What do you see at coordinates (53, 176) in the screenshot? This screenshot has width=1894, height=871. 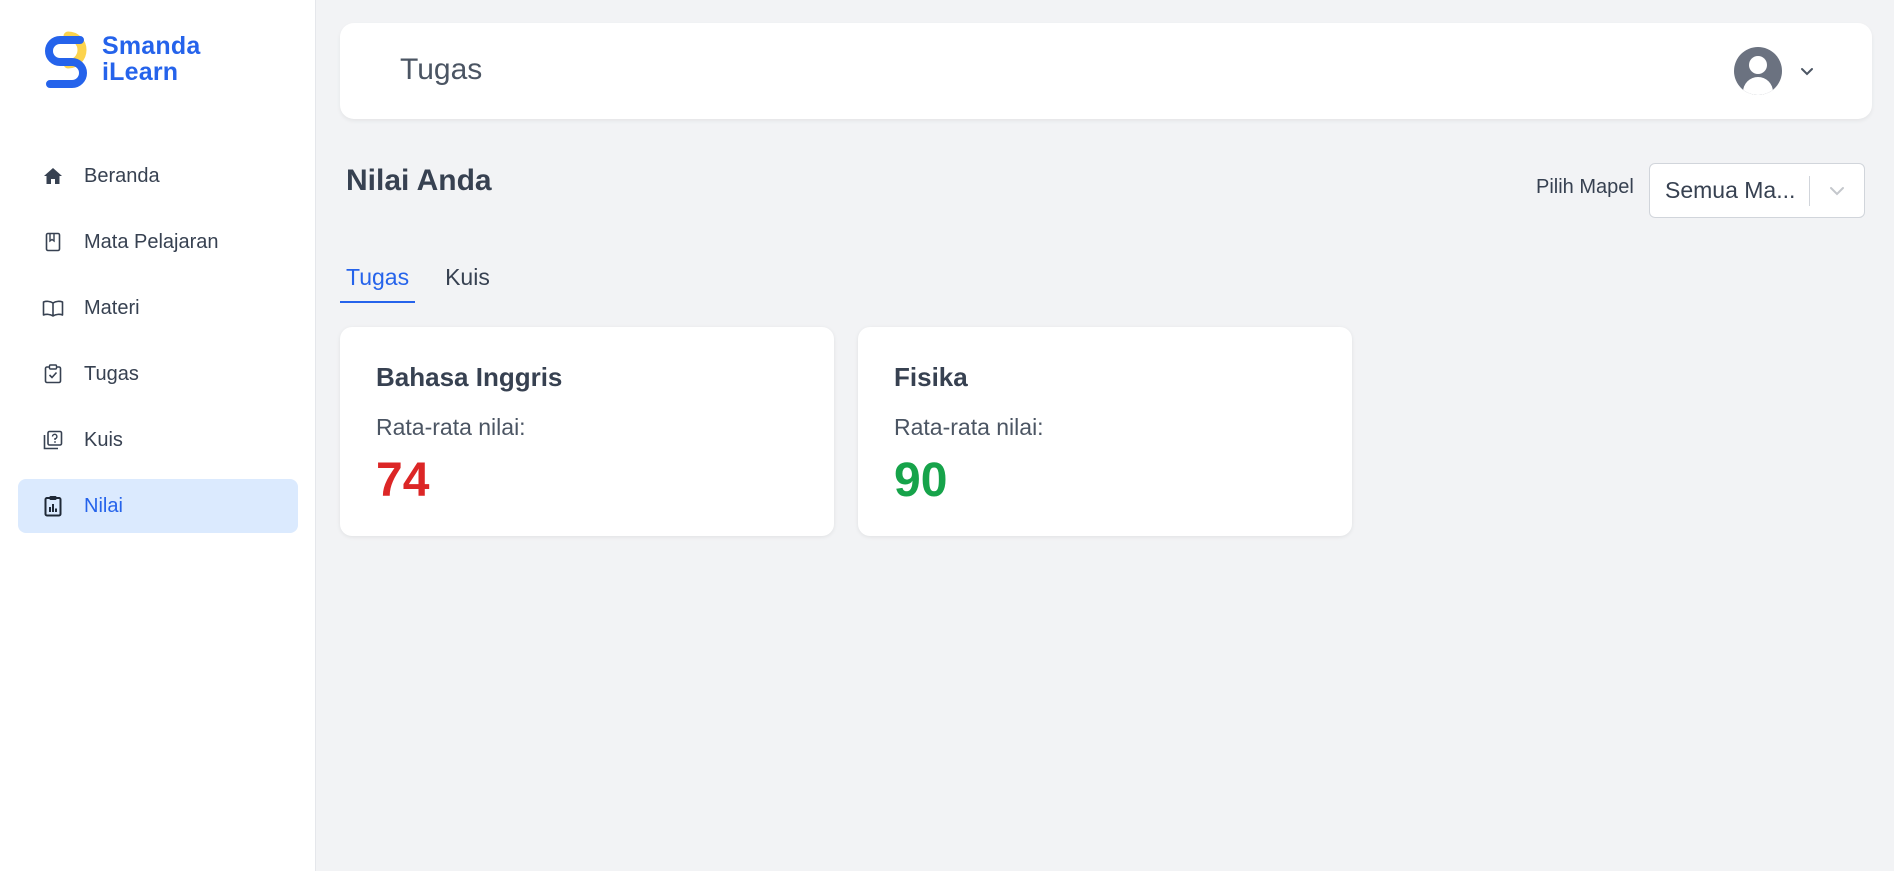 I see `home-icon` at bounding box center [53, 176].